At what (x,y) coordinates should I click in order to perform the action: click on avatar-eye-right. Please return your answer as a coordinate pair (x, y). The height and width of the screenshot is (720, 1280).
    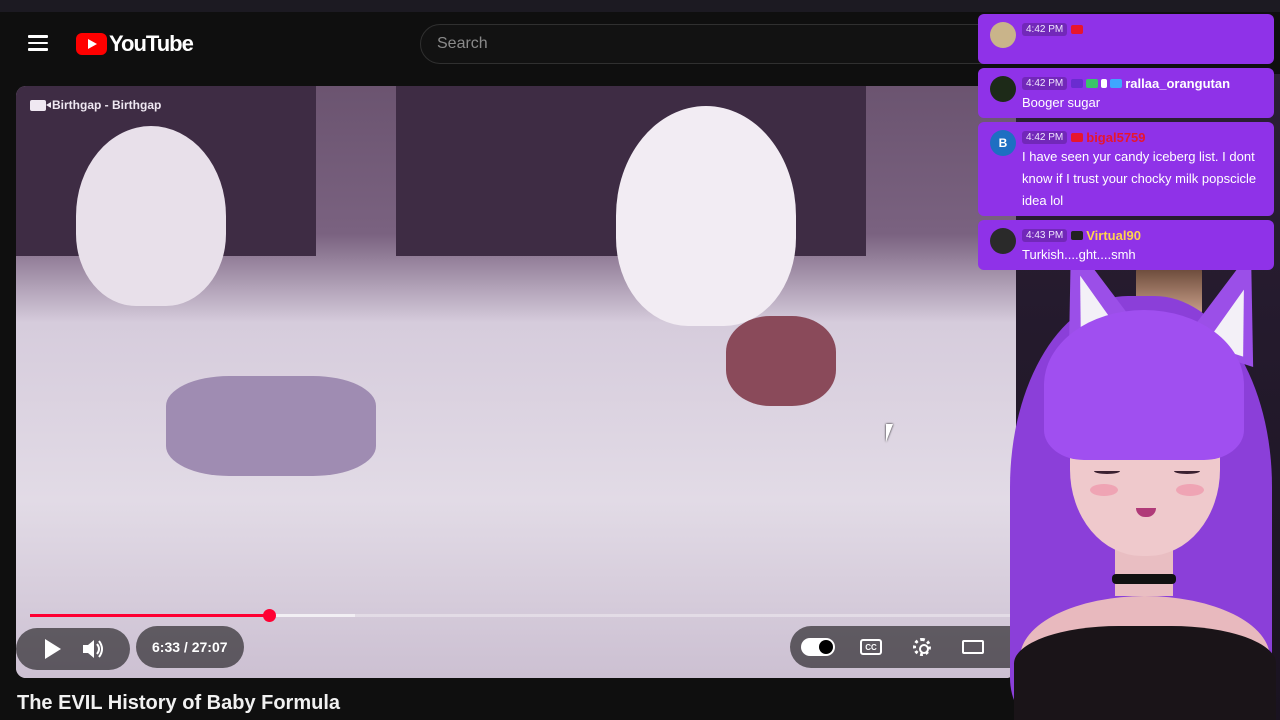
    Looking at the image, I should click on (1187, 471).